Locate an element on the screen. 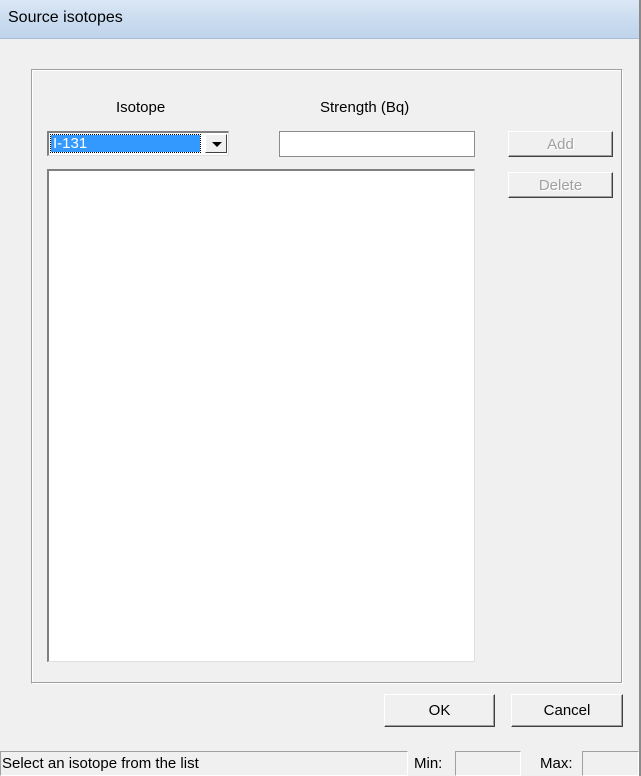 This screenshot has width=641, height=776. add-button-label: Add is located at coordinates (560, 144).